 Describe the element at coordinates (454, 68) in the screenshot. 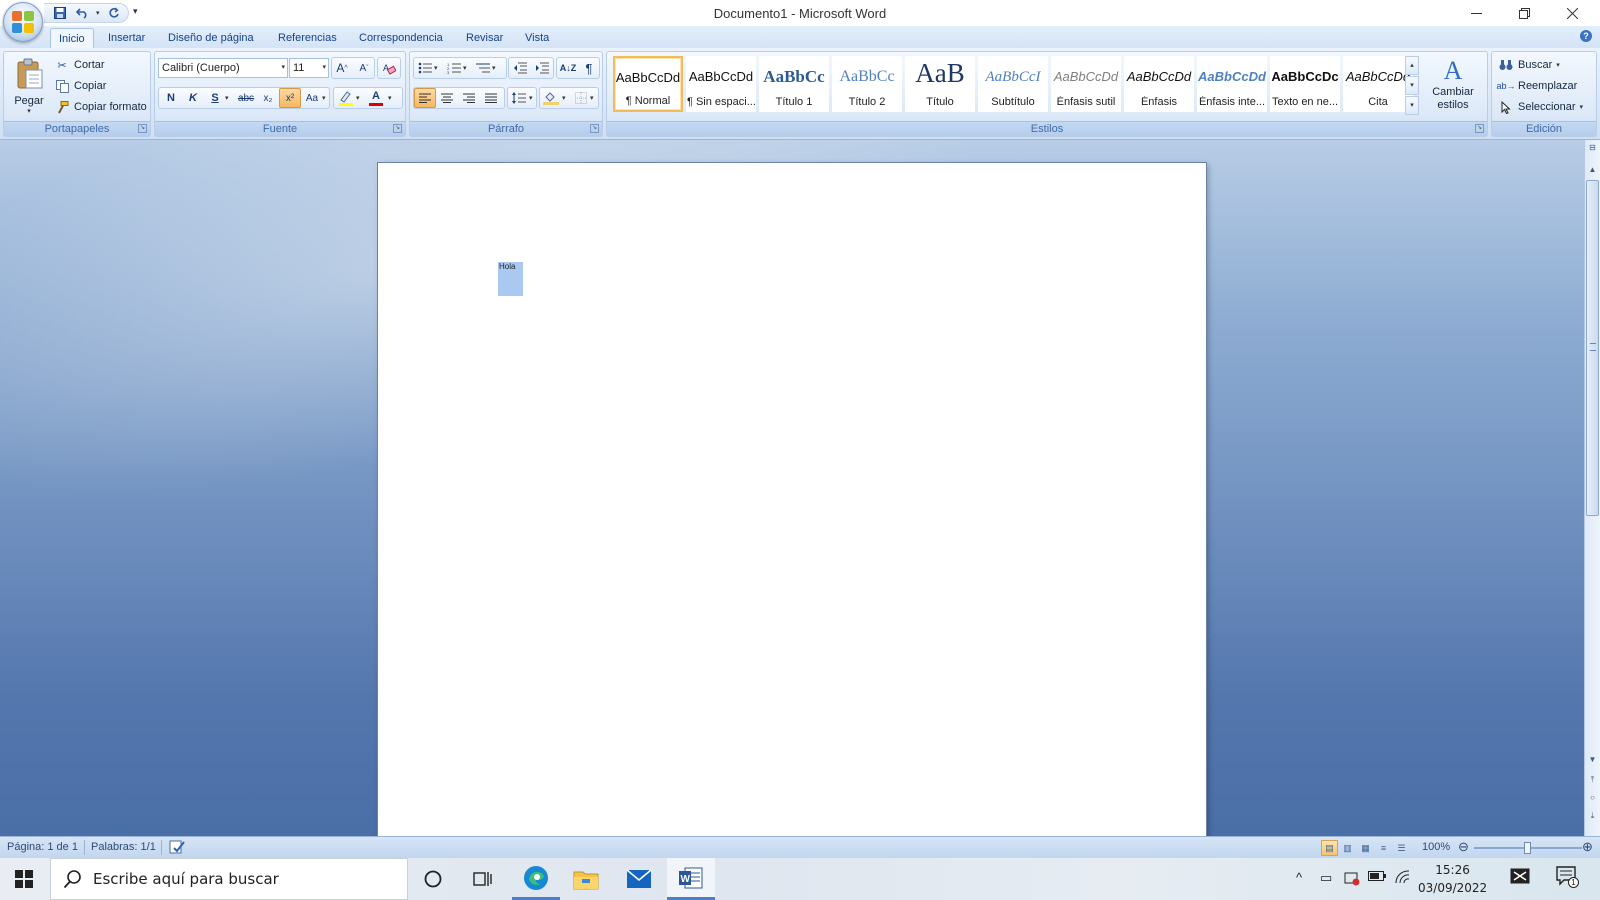

I see `numbering-icon: 123` at that location.